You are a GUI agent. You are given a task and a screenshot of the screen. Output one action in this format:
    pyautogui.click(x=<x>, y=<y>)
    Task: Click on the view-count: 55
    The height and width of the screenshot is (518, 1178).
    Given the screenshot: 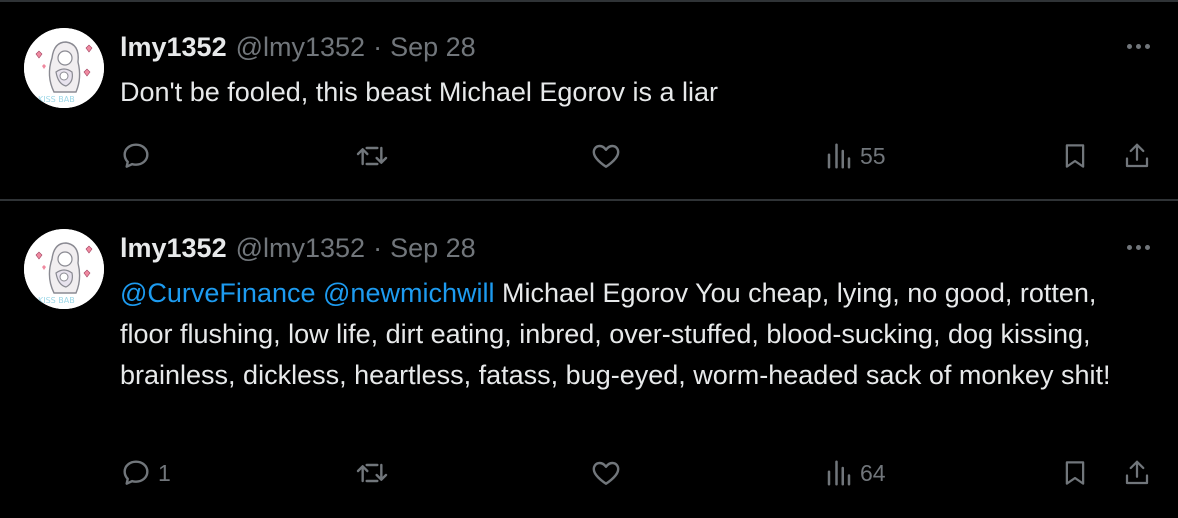 What is the action you would take?
    pyautogui.click(x=873, y=155)
    